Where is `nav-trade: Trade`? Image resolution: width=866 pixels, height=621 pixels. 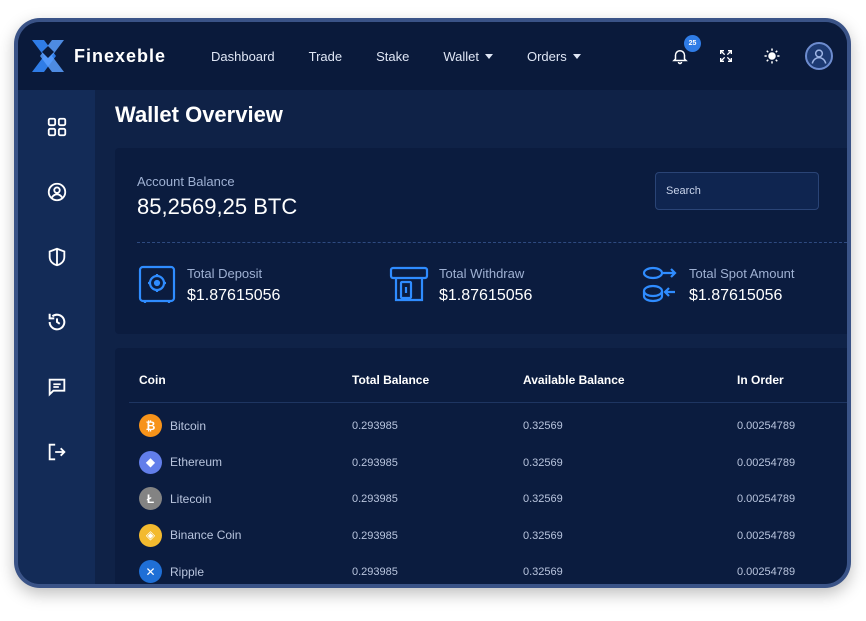
nav-trade: Trade is located at coordinates (325, 56).